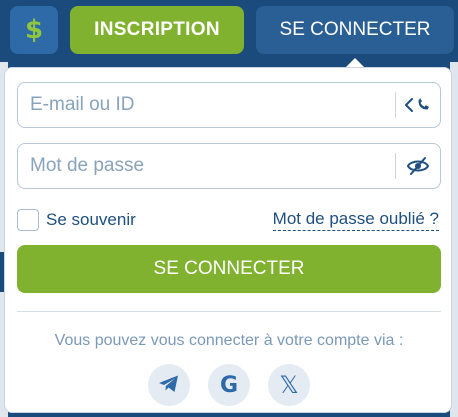  I want to click on remember-label: Se souvenir, so click(91, 219).